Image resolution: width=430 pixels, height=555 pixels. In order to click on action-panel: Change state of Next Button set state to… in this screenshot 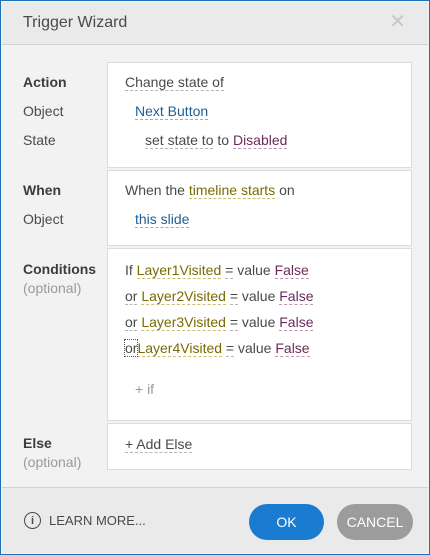, I will do `click(259, 115)`.